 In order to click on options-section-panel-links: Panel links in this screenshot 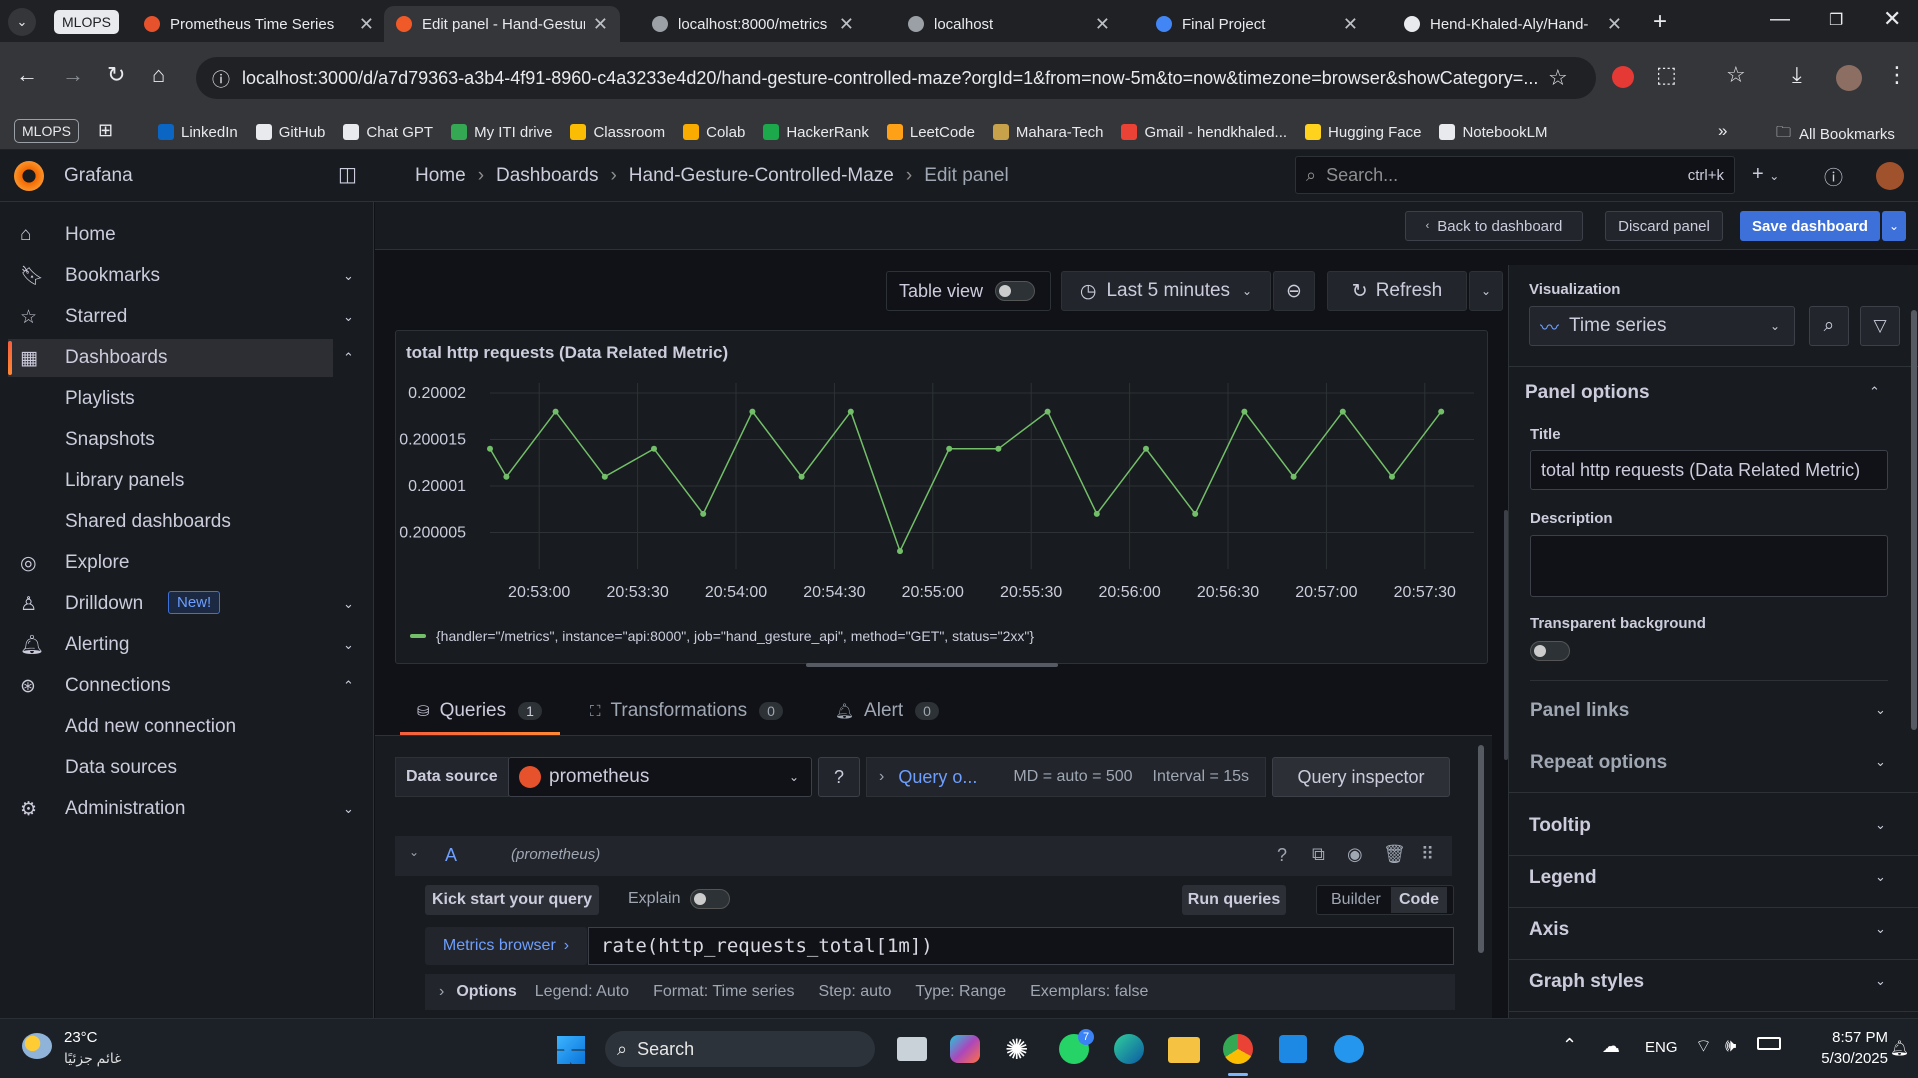, I will do `click(1579, 711)`.